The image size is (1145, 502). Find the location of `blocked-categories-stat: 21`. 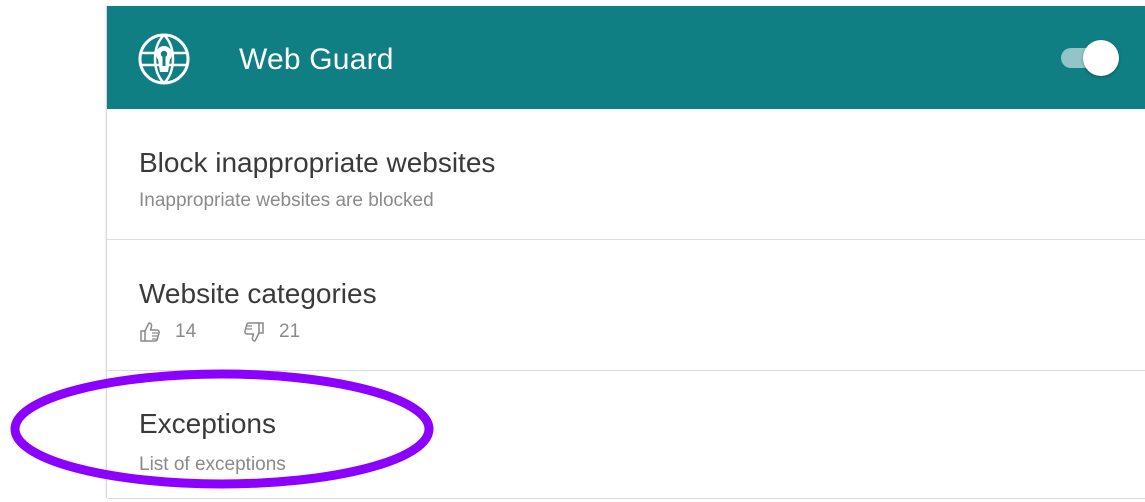

blocked-categories-stat: 21 is located at coordinates (288, 332).